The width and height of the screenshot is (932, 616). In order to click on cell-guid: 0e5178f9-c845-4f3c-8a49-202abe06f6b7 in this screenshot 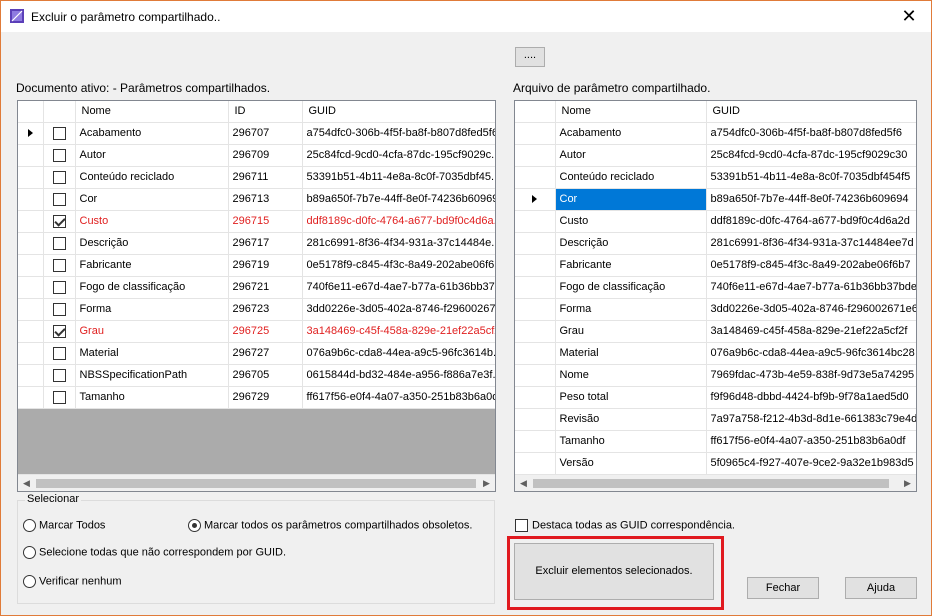, I will do `click(811, 265)`.